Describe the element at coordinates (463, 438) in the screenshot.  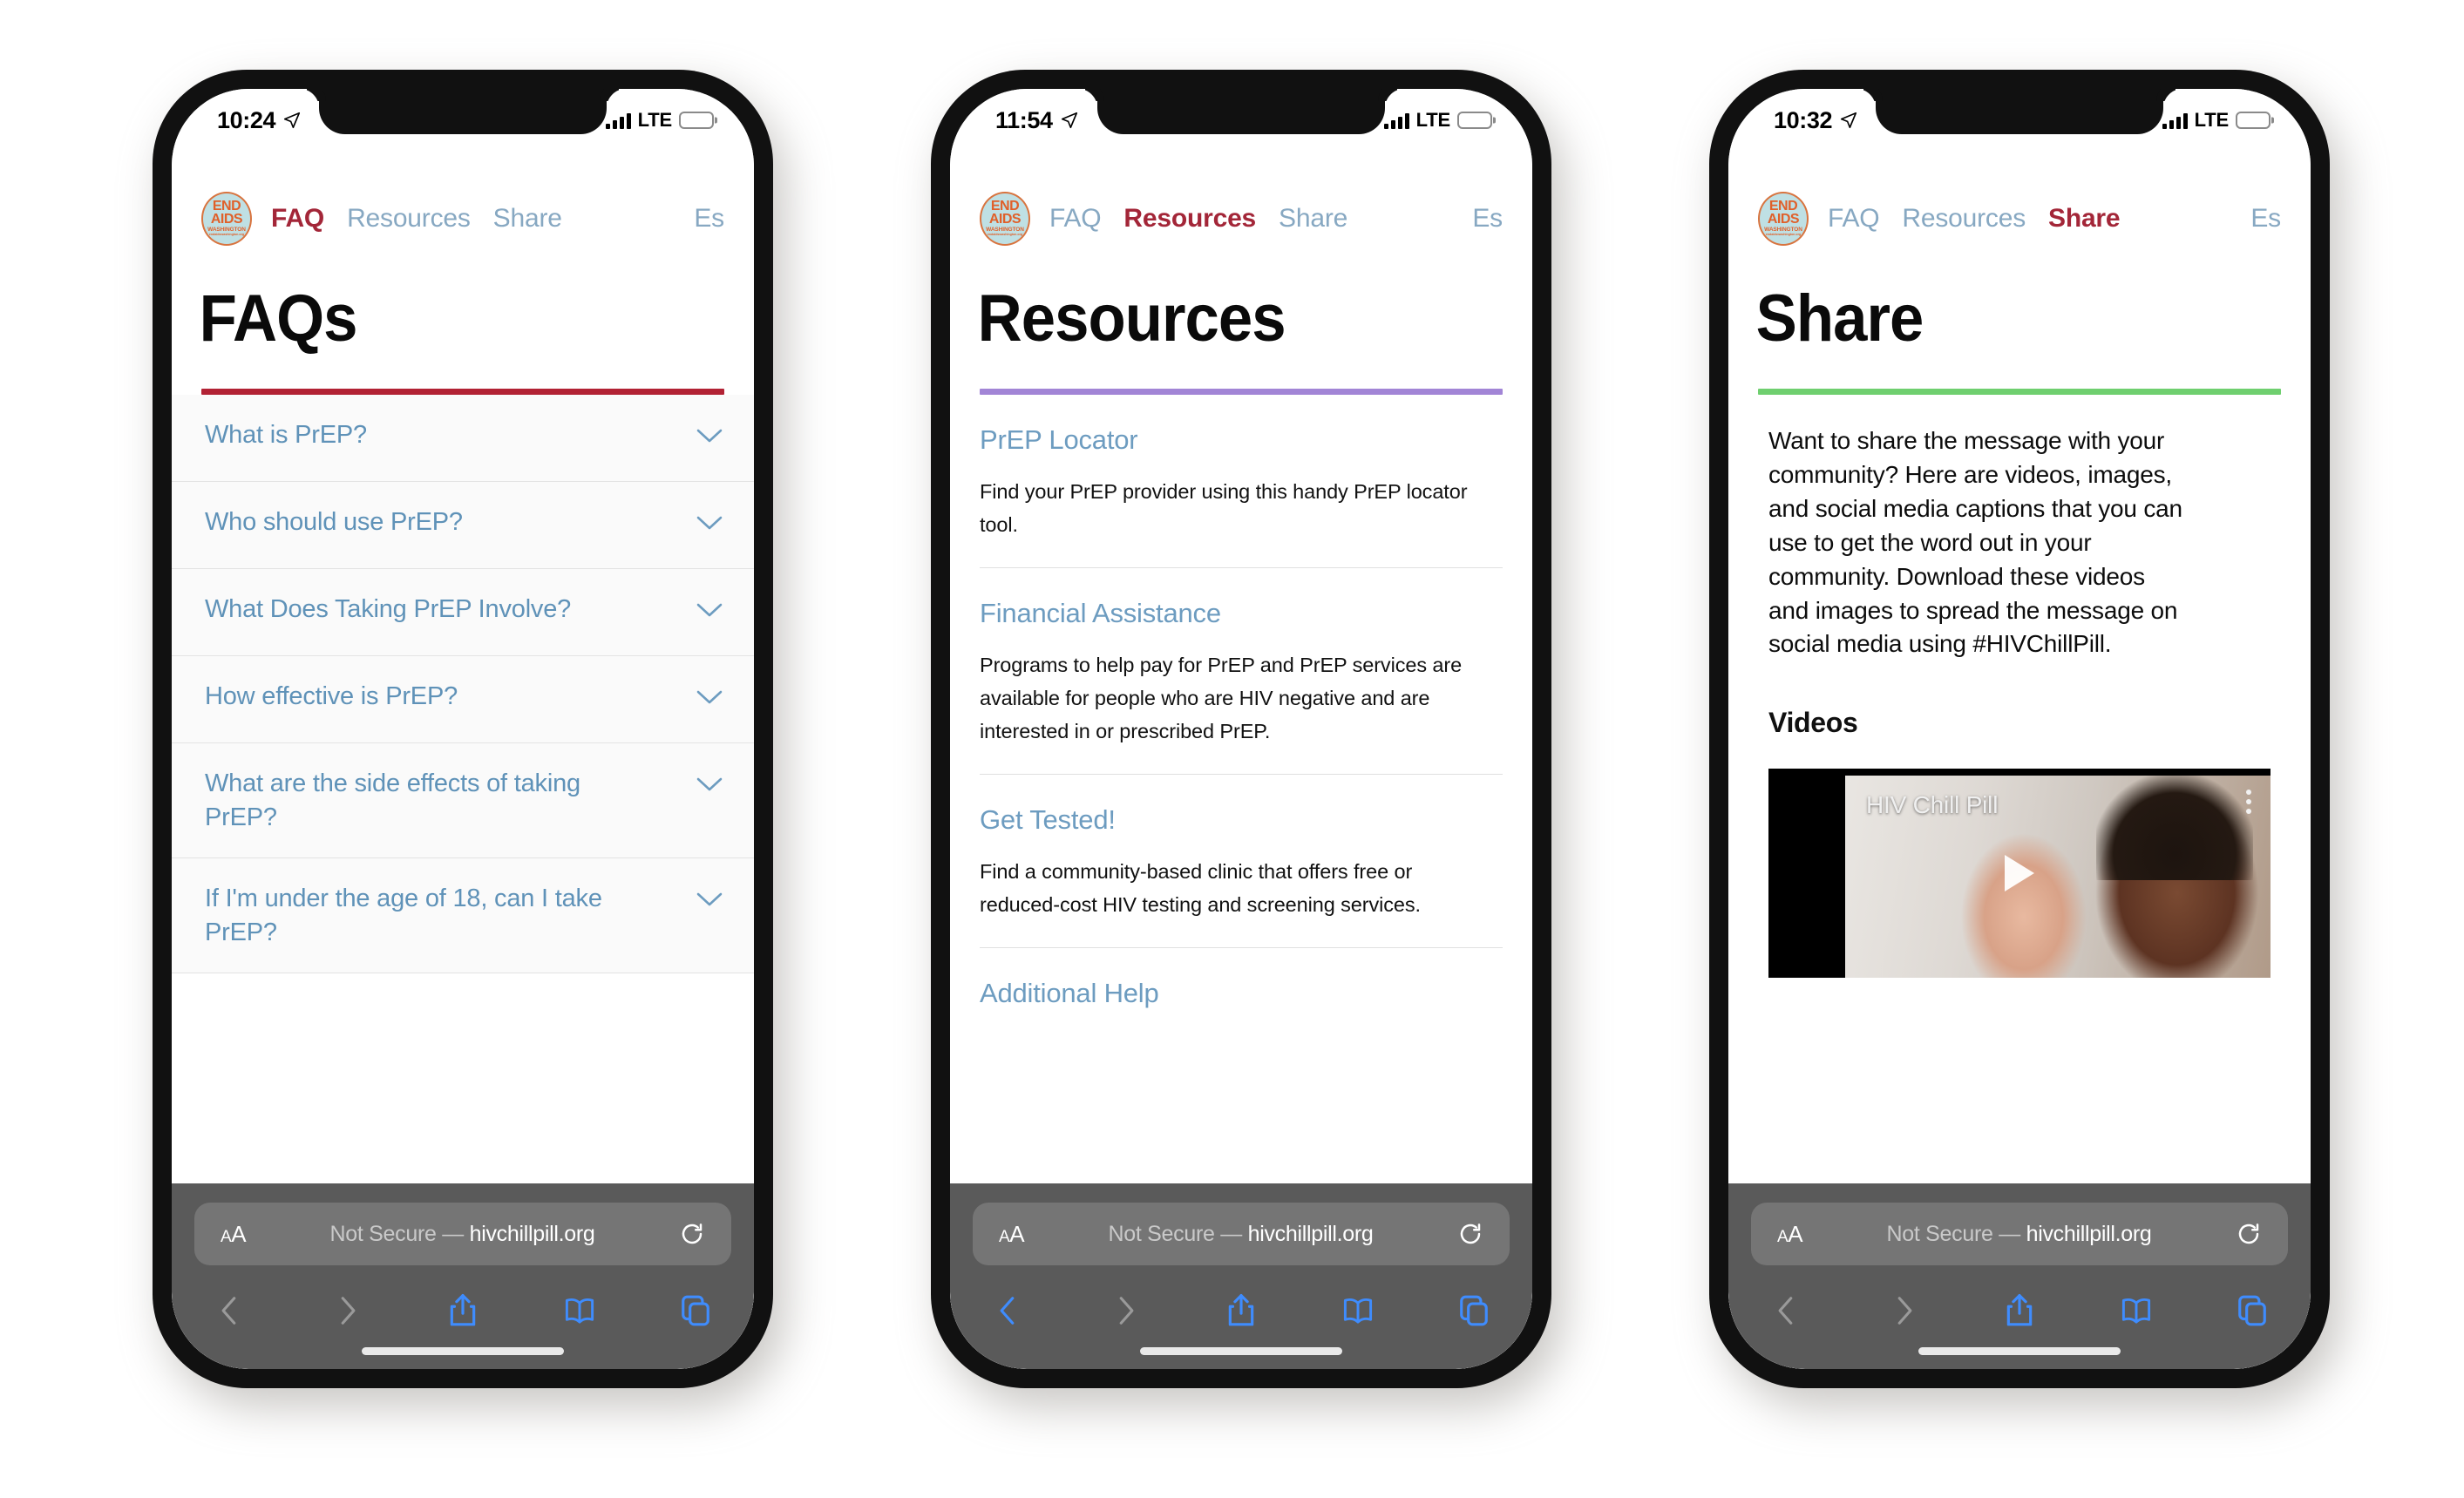
I see `faq-row: What is PrEP?` at that location.